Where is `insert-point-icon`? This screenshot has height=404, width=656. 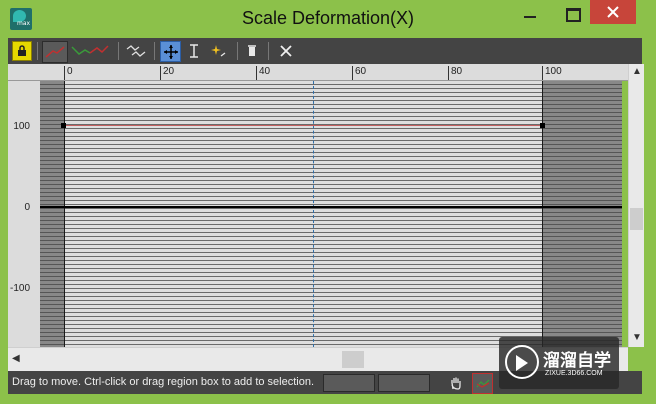 insert-point-icon is located at coordinates (218, 51).